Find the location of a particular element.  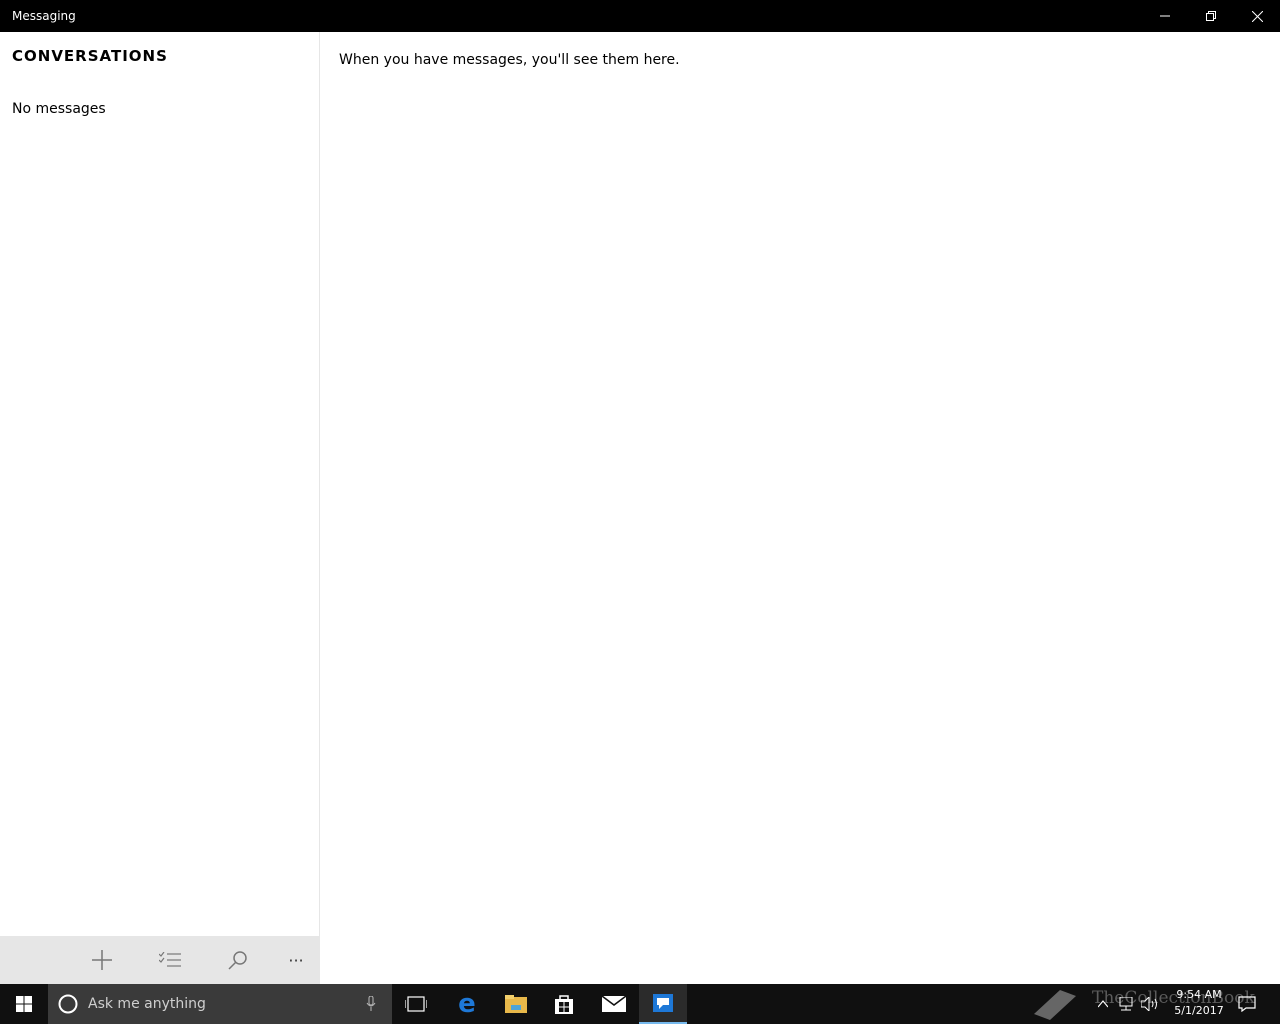

search-button is located at coordinates (238, 960).